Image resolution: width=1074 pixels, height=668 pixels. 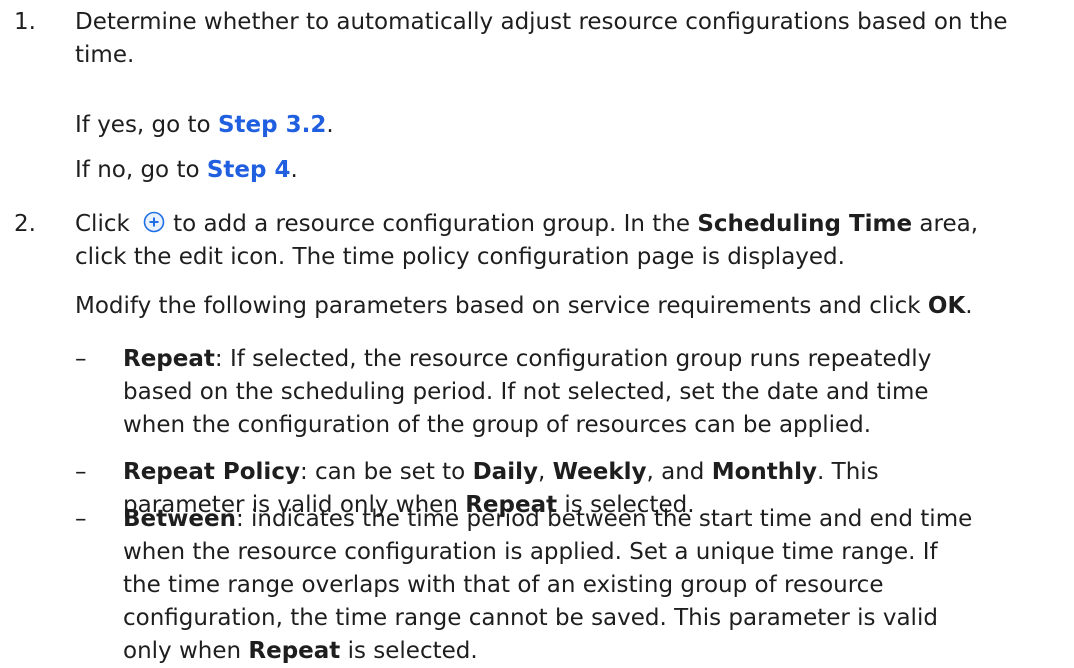 What do you see at coordinates (969, 306) in the screenshot?
I see `modify-suffix: .` at bounding box center [969, 306].